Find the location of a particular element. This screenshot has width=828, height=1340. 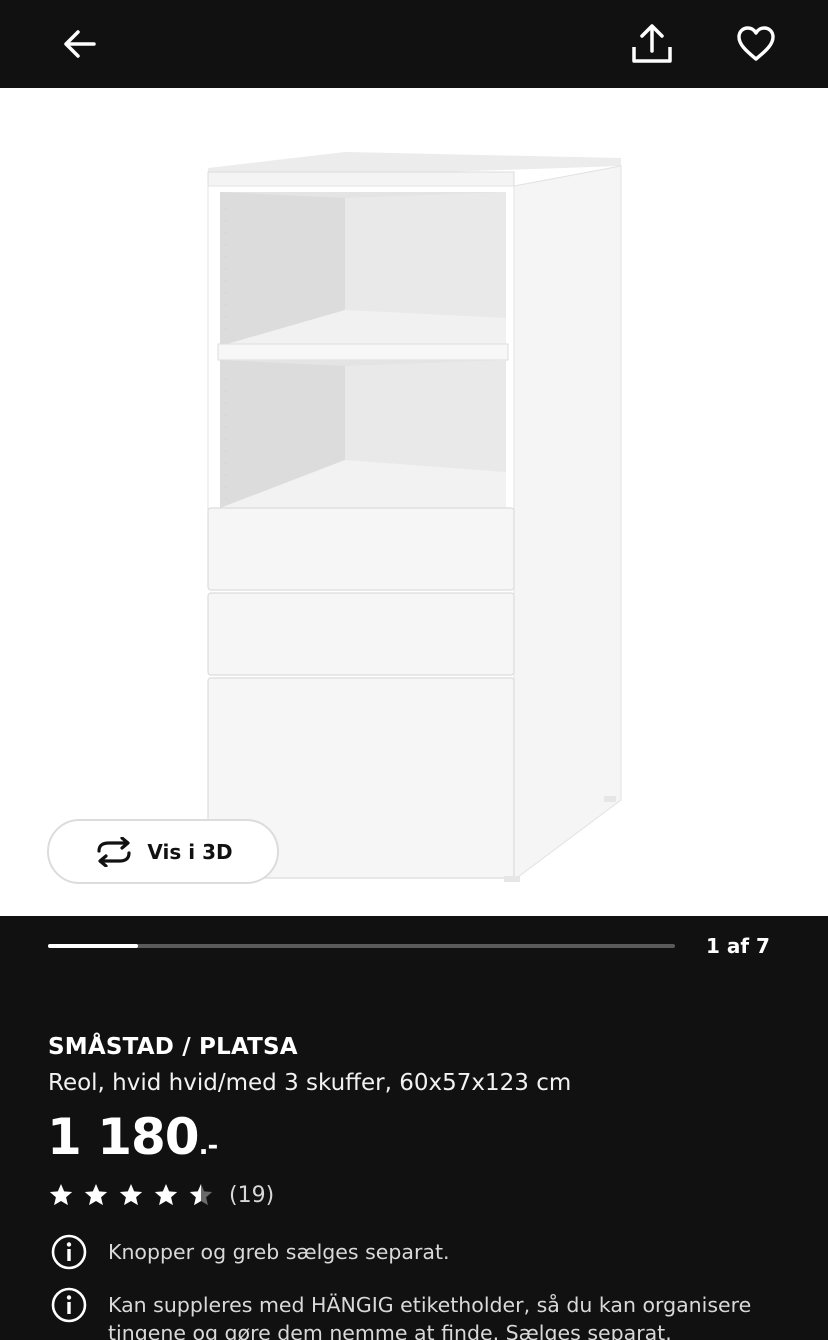

product-rating: (19) is located at coordinates (161, 1195).